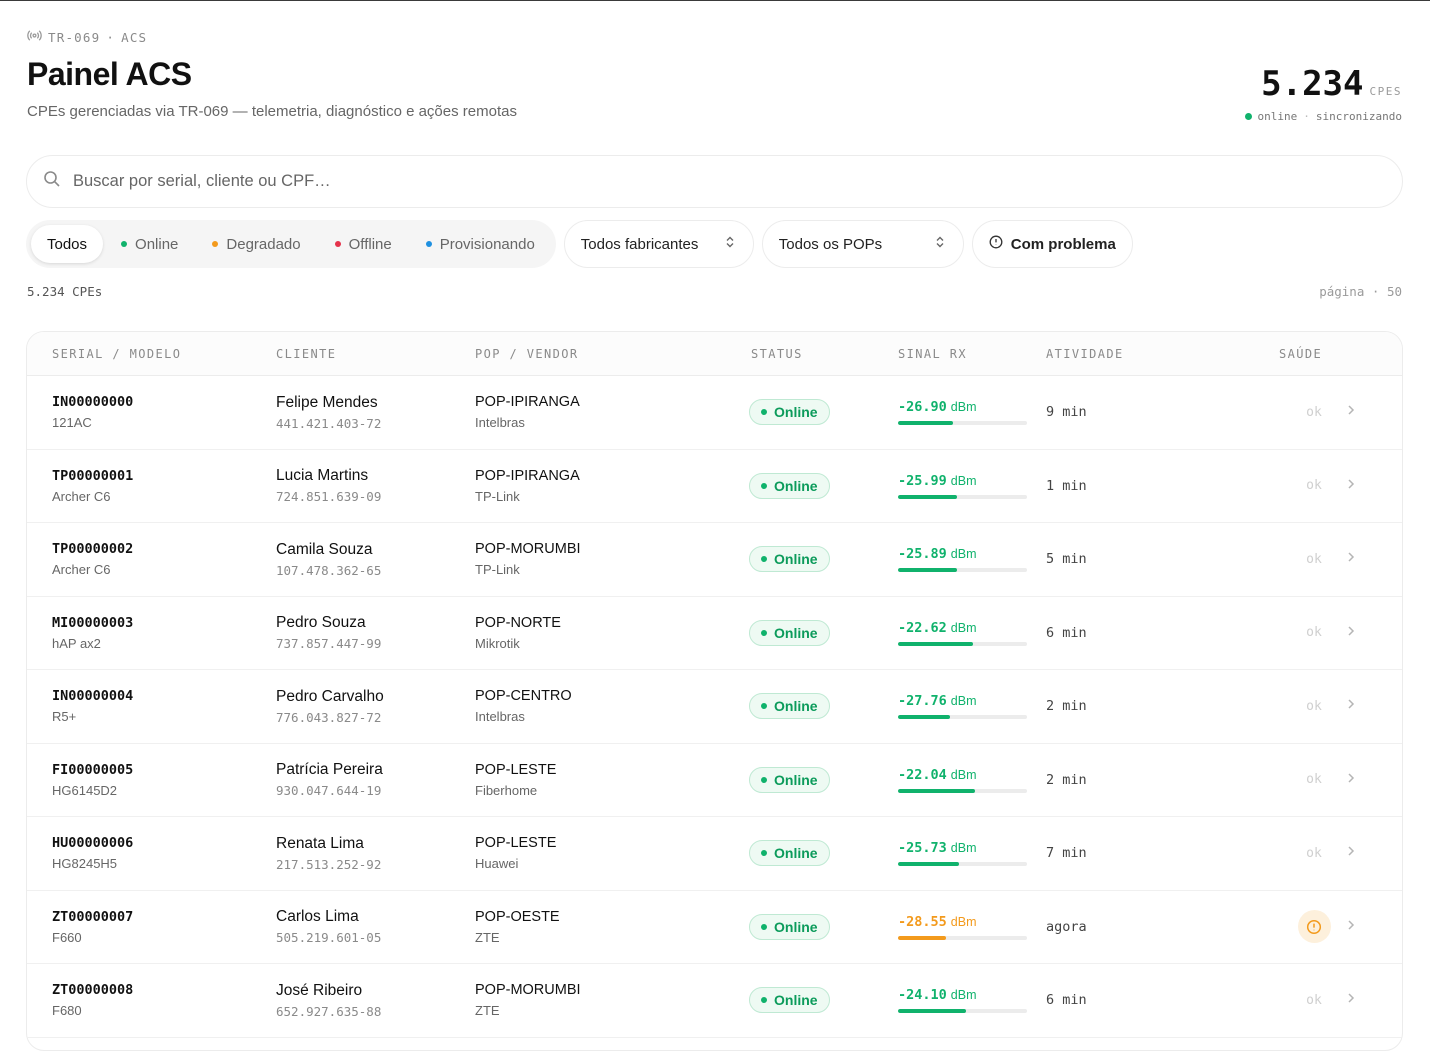 Image resolution: width=1430 pixels, height=1051 pixels. Describe the element at coordinates (1248, 116) in the screenshot. I see `online-dot` at that location.